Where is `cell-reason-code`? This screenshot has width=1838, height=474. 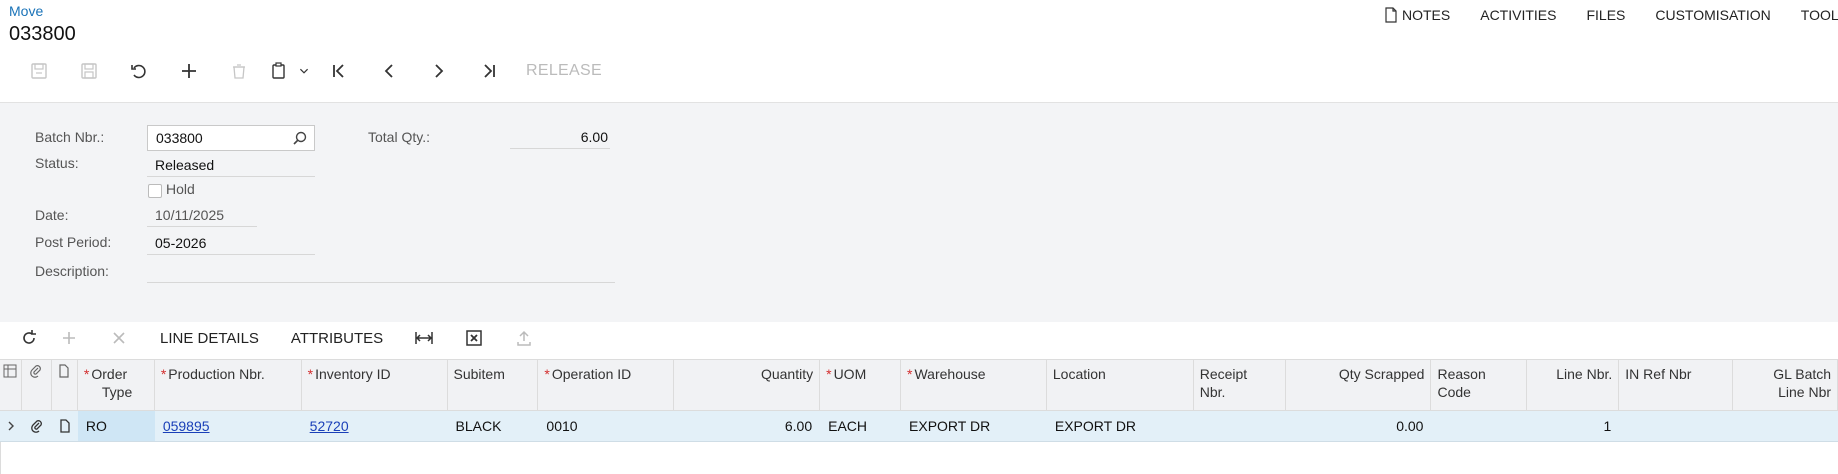
cell-reason-code is located at coordinates (1479, 426).